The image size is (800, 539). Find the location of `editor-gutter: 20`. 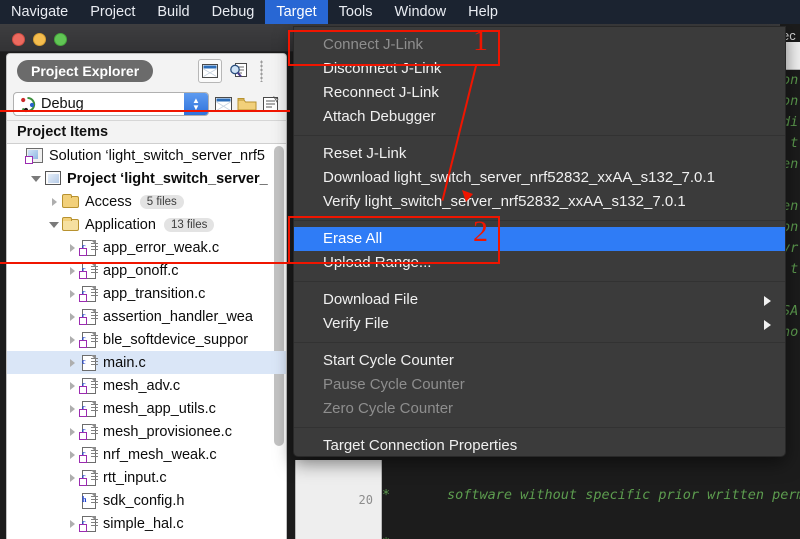

editor-gutter: 20 is located at coordinates (338, 499).